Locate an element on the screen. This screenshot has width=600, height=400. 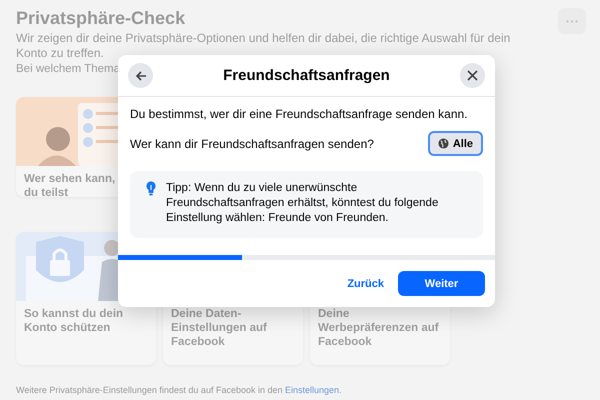
back-arrow-icon is located at coordinates (140, 76).